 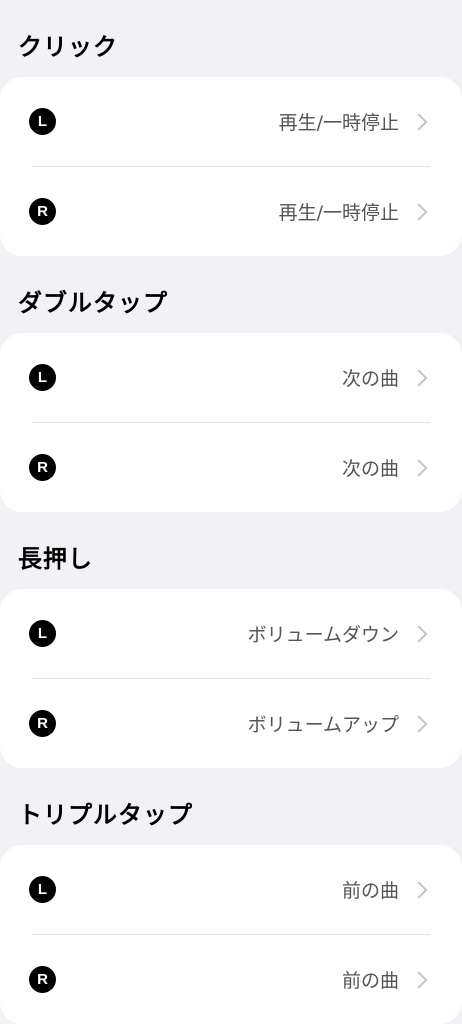 What do you see at coordinates (338, 213) in the screenshot?
I see `click-right-action: 再生/一時停止` at bounding box center [338, 213].